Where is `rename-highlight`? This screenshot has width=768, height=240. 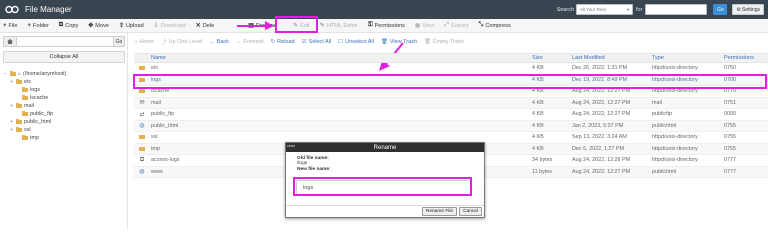 rename-highlight is located at coordinates (296, 24).